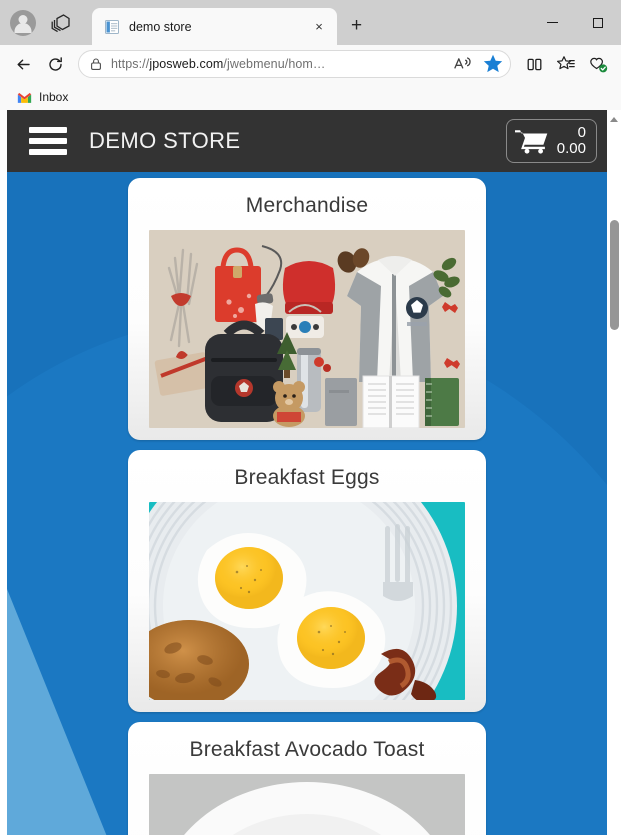  What do you see at coordinates (463, 64) in the screenshot?
I see `read-aloud-icon` at bounding box center [463, 64].